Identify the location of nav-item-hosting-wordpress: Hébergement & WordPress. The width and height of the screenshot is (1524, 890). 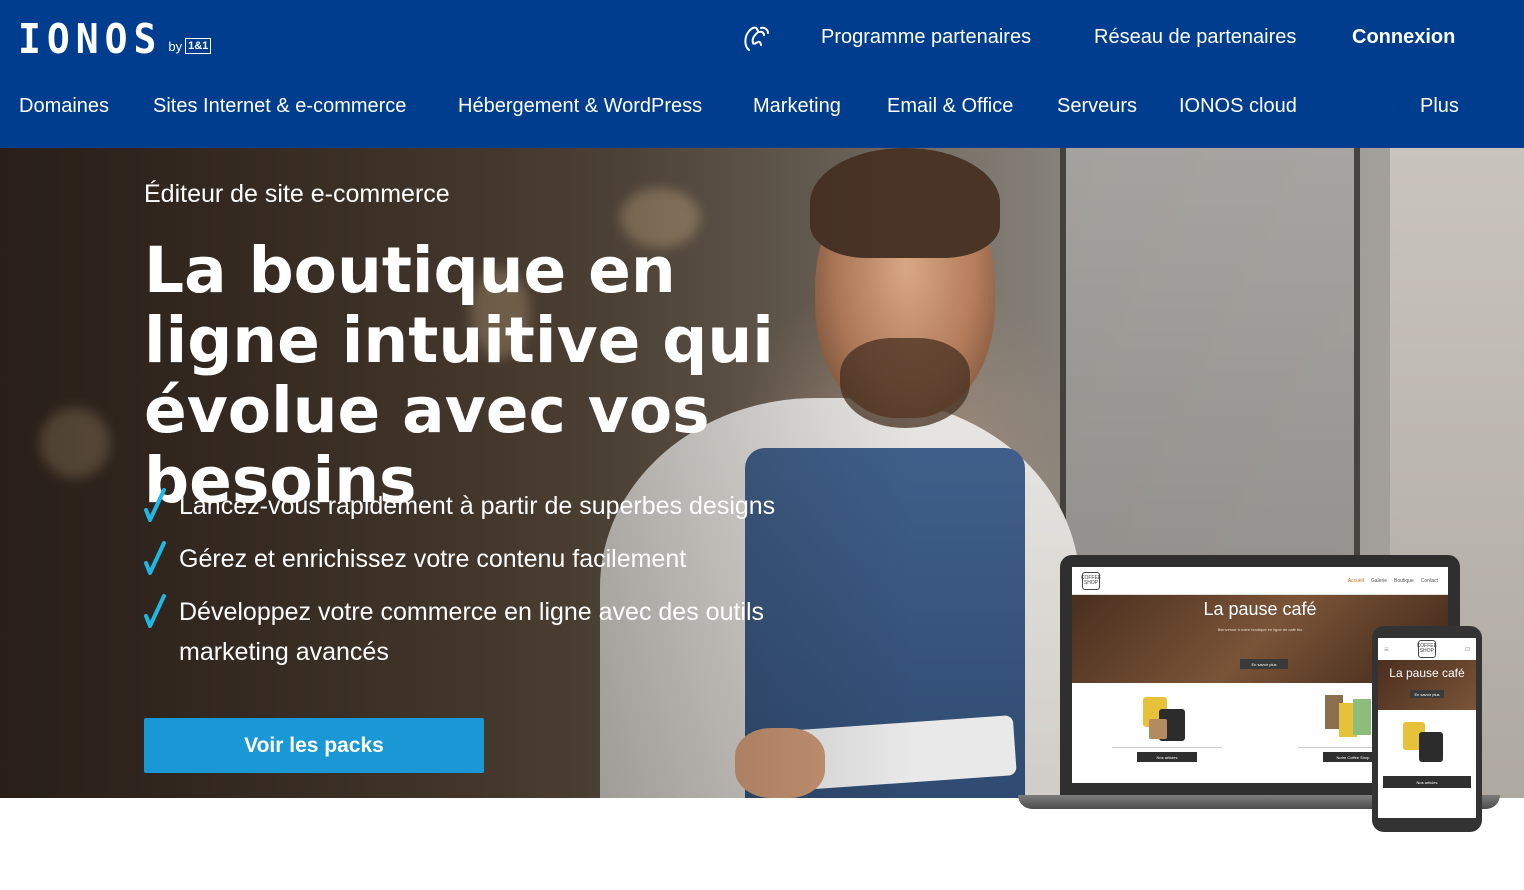
(580, 106).